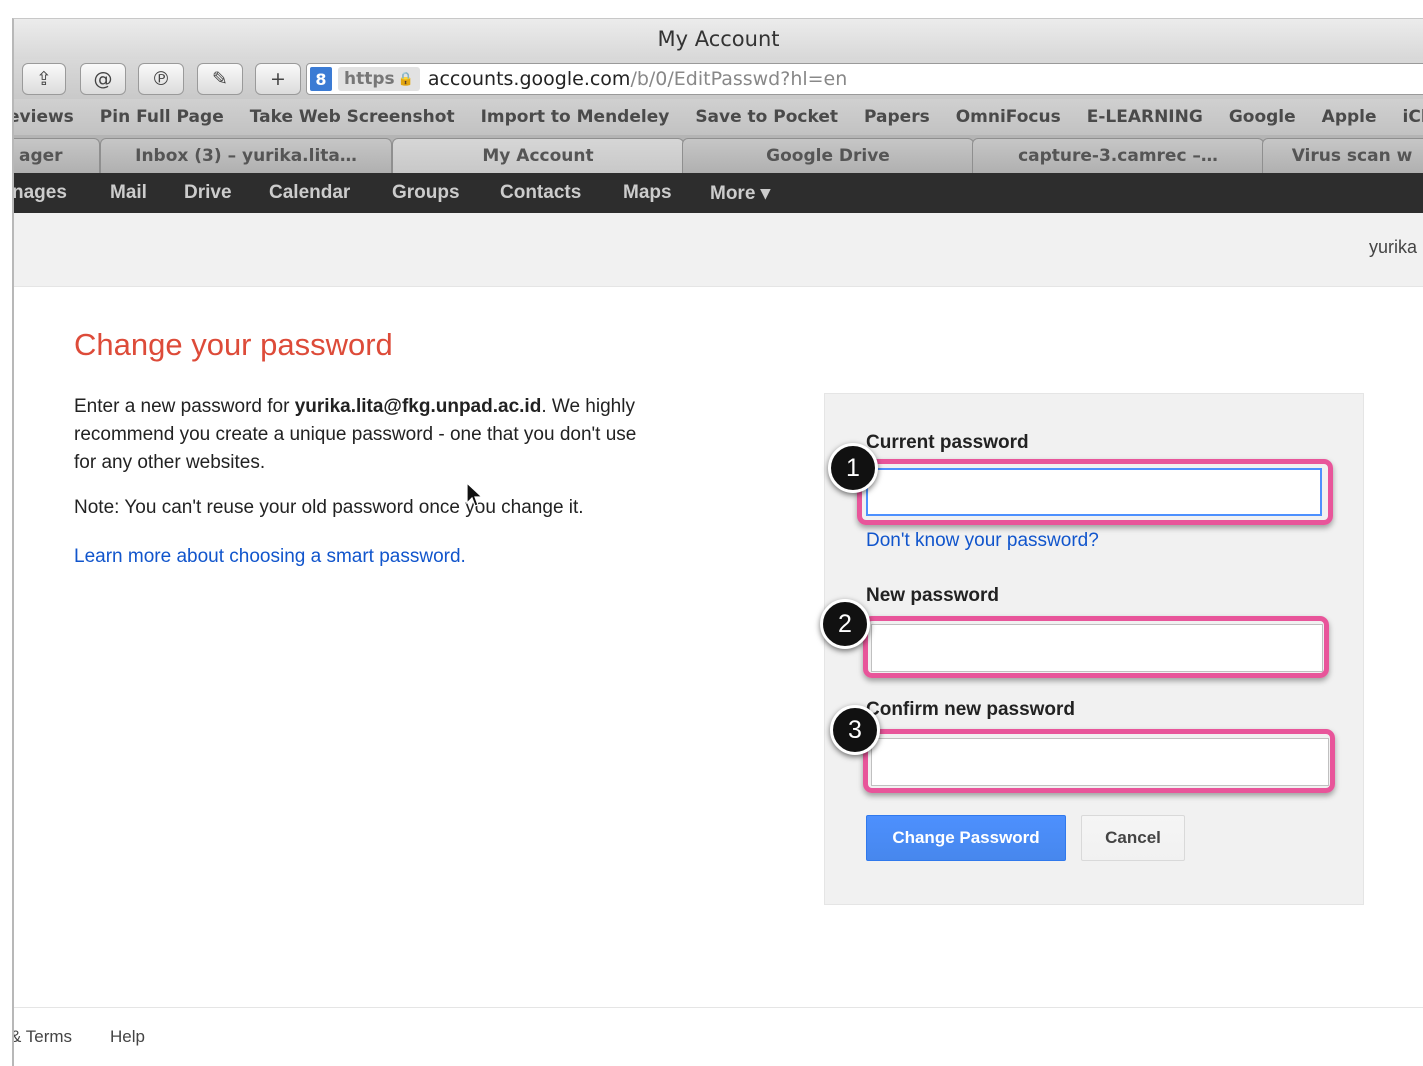  Describe the element at coordinates (475, 494) in the screenshot. I see `mouse-cursor-icon` at that location.